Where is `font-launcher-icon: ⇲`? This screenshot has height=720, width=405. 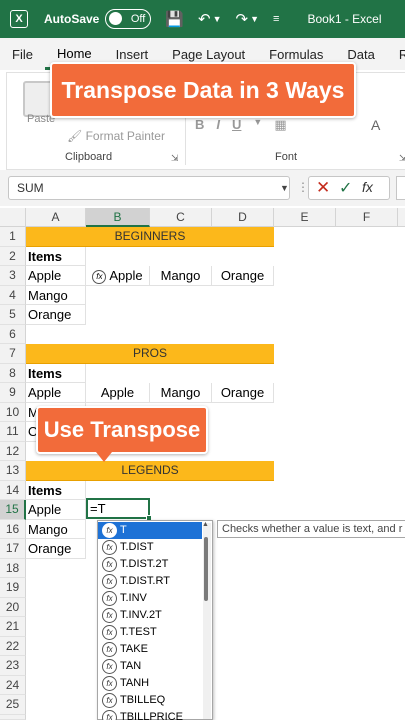 font-launcher-icon: ⇲ is located at coordinates (402, 158).